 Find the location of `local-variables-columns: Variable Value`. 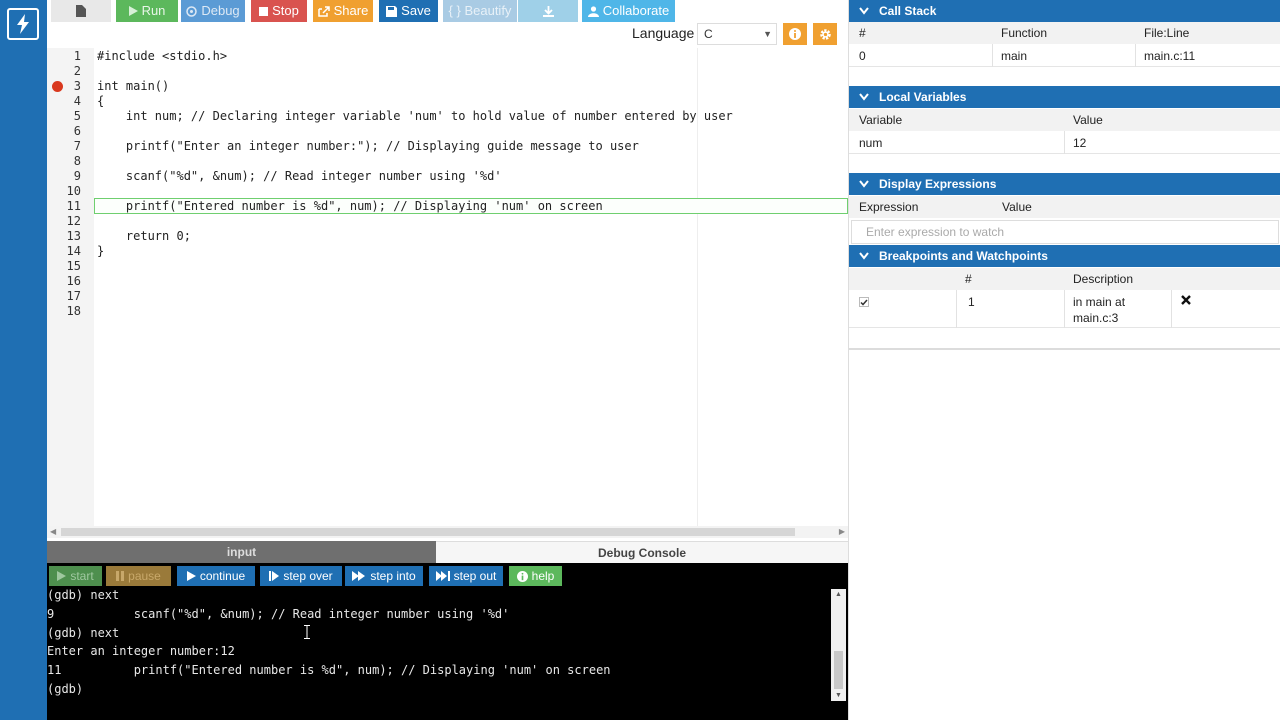

local-variables-columns: Variable Value is located at coordinates (1064, 120).